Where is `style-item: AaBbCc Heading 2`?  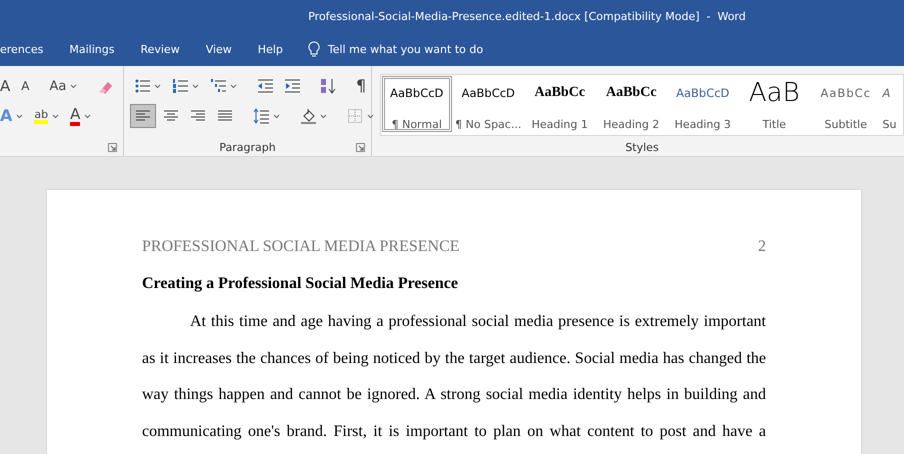 style-item: AaBbCc Heading 2 is located at coordinates (631, 104).